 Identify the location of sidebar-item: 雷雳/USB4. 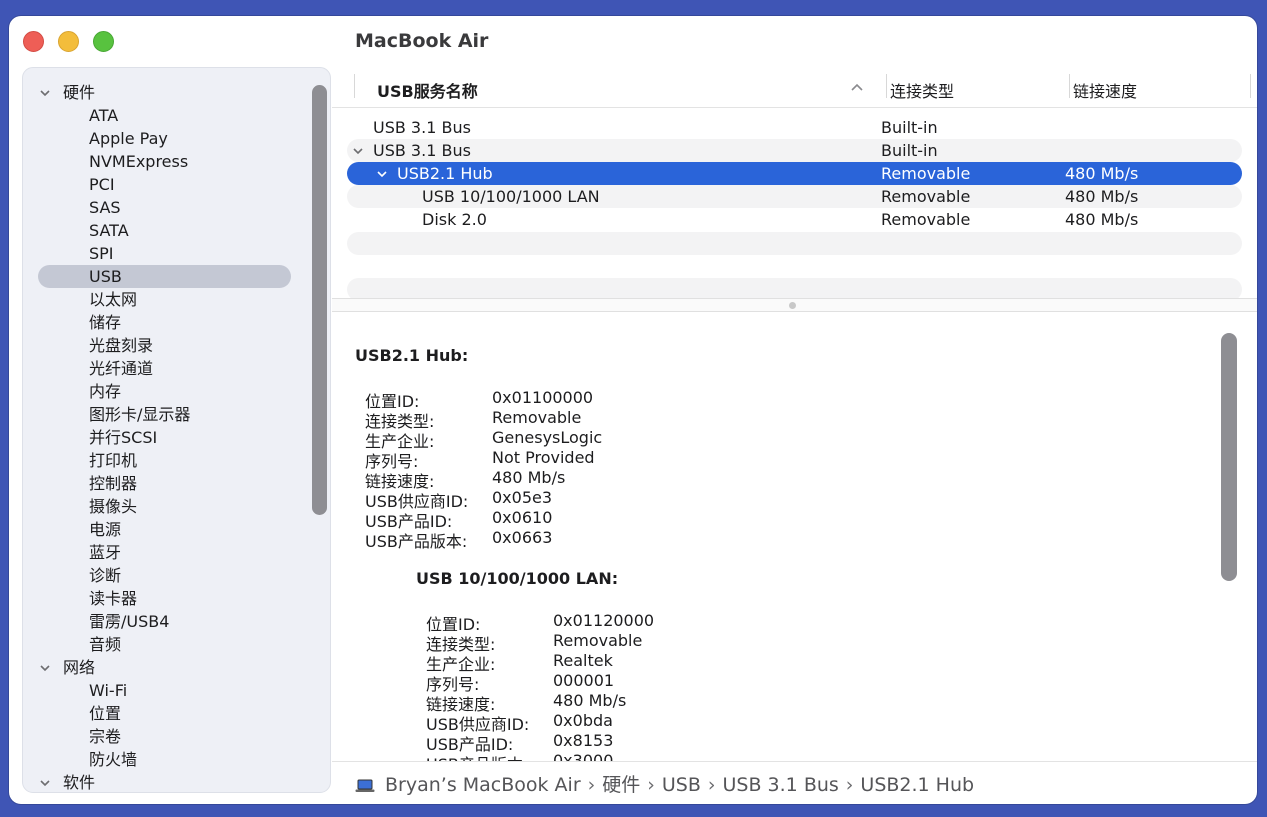
(168, 621).